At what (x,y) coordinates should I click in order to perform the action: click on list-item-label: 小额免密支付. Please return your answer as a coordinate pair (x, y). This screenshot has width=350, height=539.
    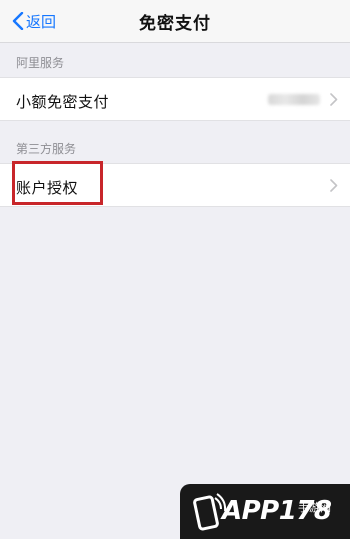
    Looking at the image, I should click on (63, 102).